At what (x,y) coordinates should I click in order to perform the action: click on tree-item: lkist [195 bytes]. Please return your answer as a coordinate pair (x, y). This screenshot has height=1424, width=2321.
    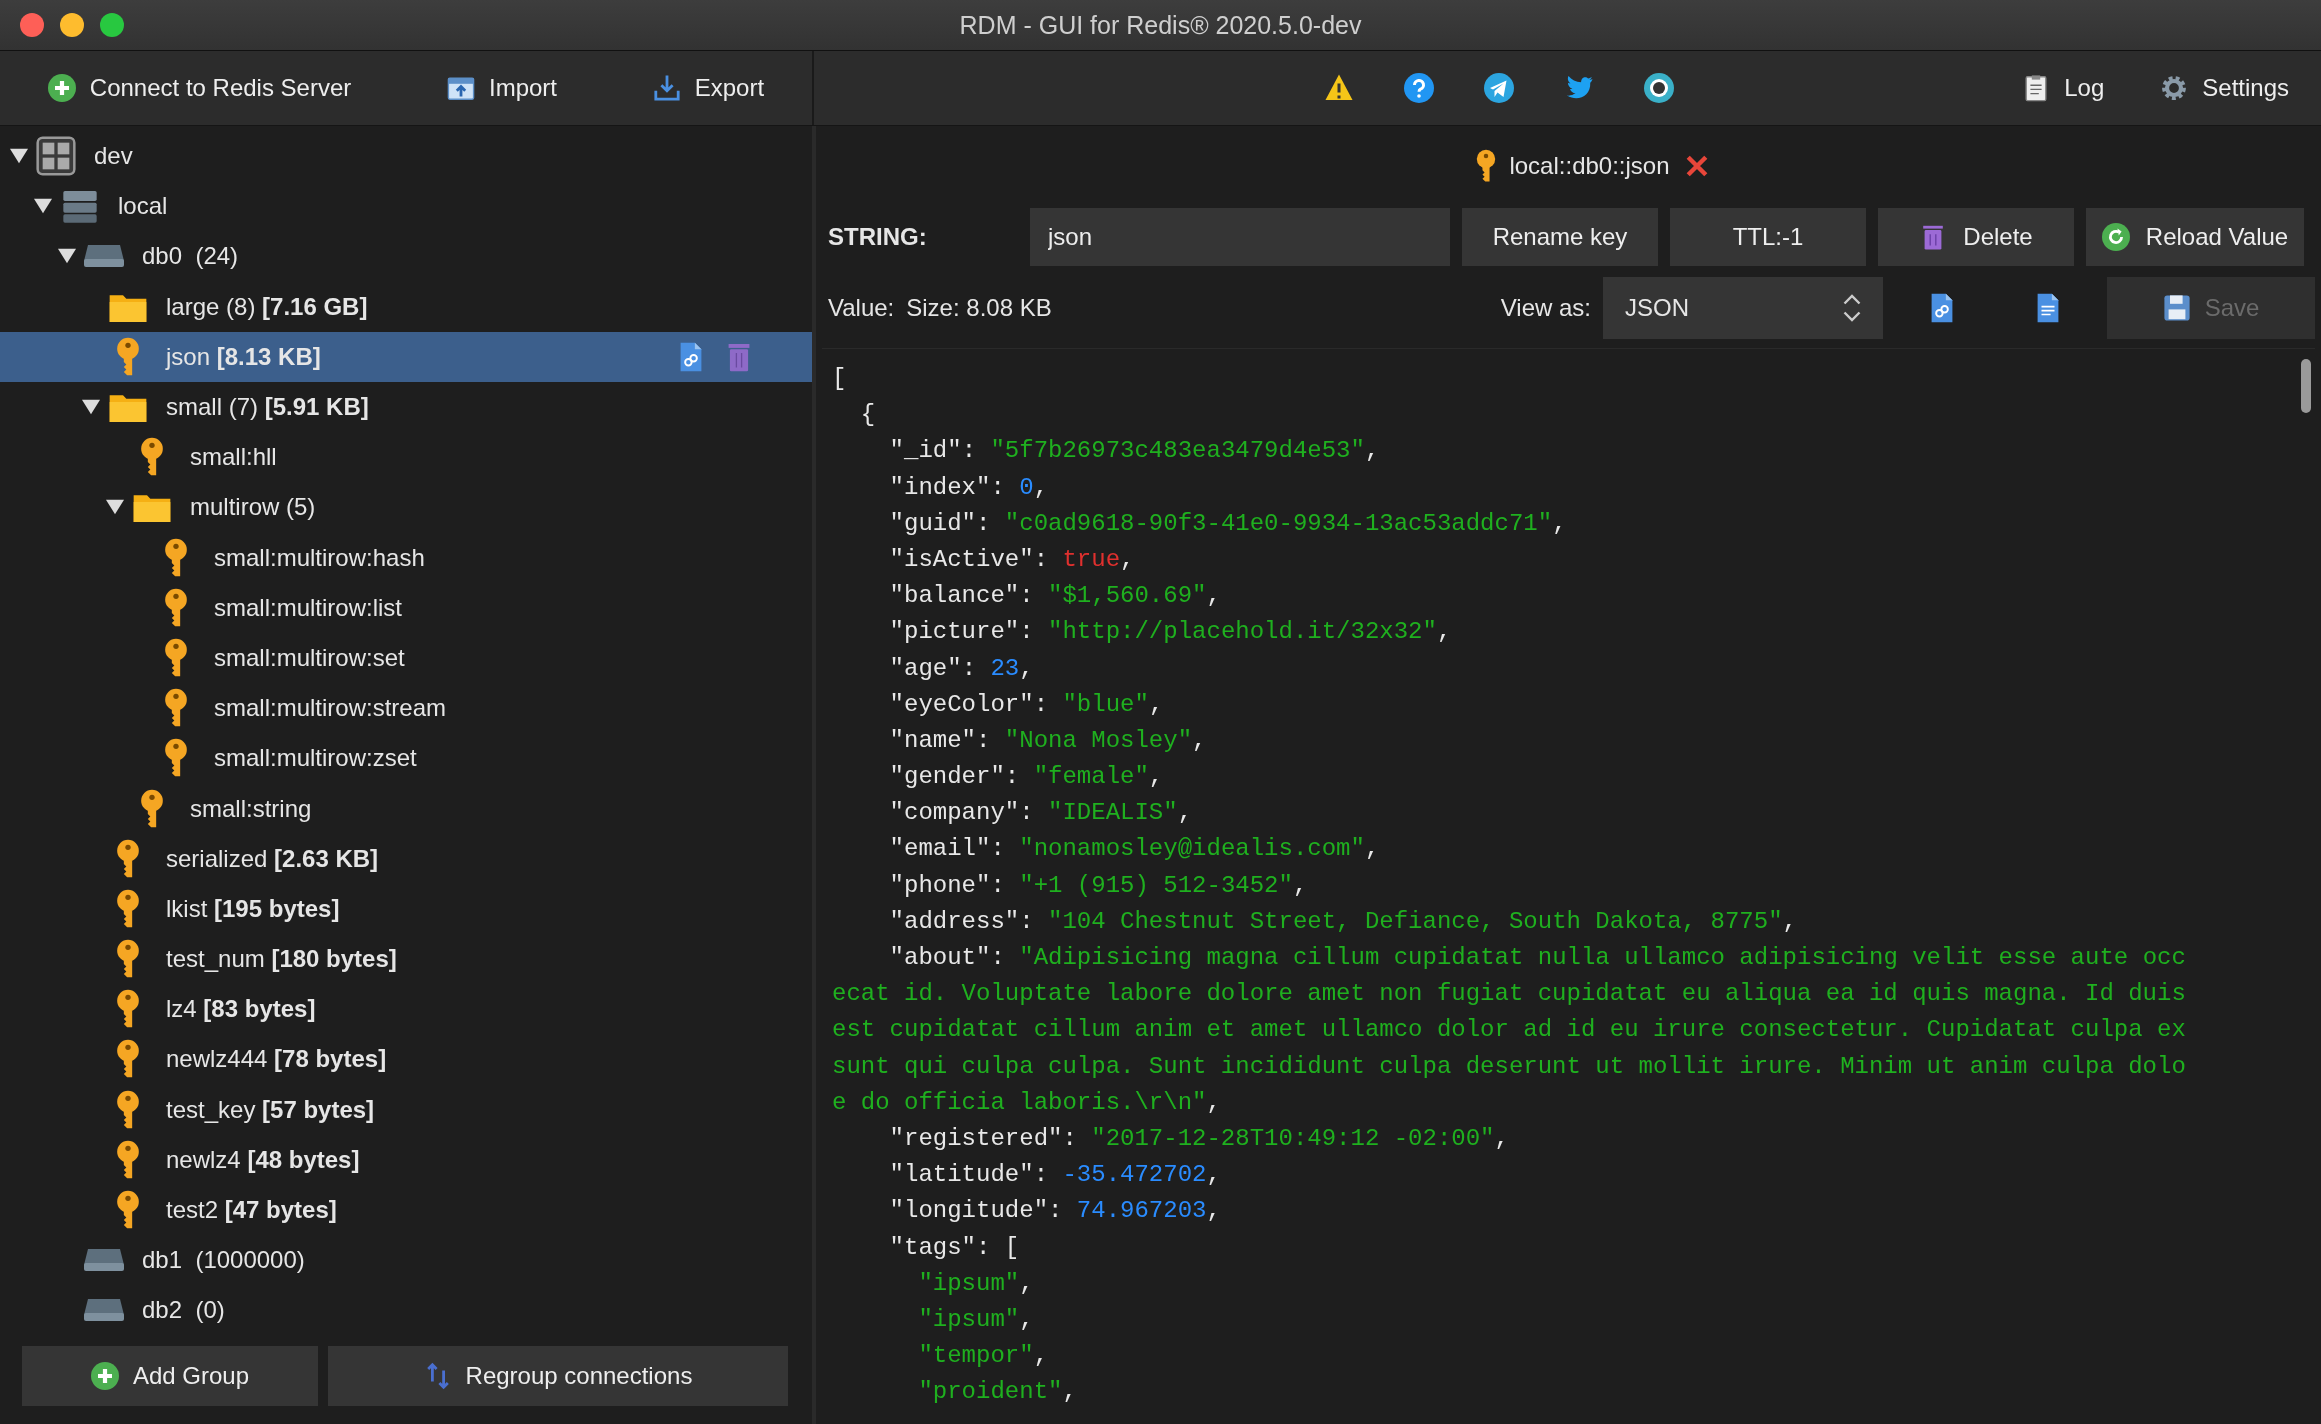
    Looking at the image, I should click on (406, 908).